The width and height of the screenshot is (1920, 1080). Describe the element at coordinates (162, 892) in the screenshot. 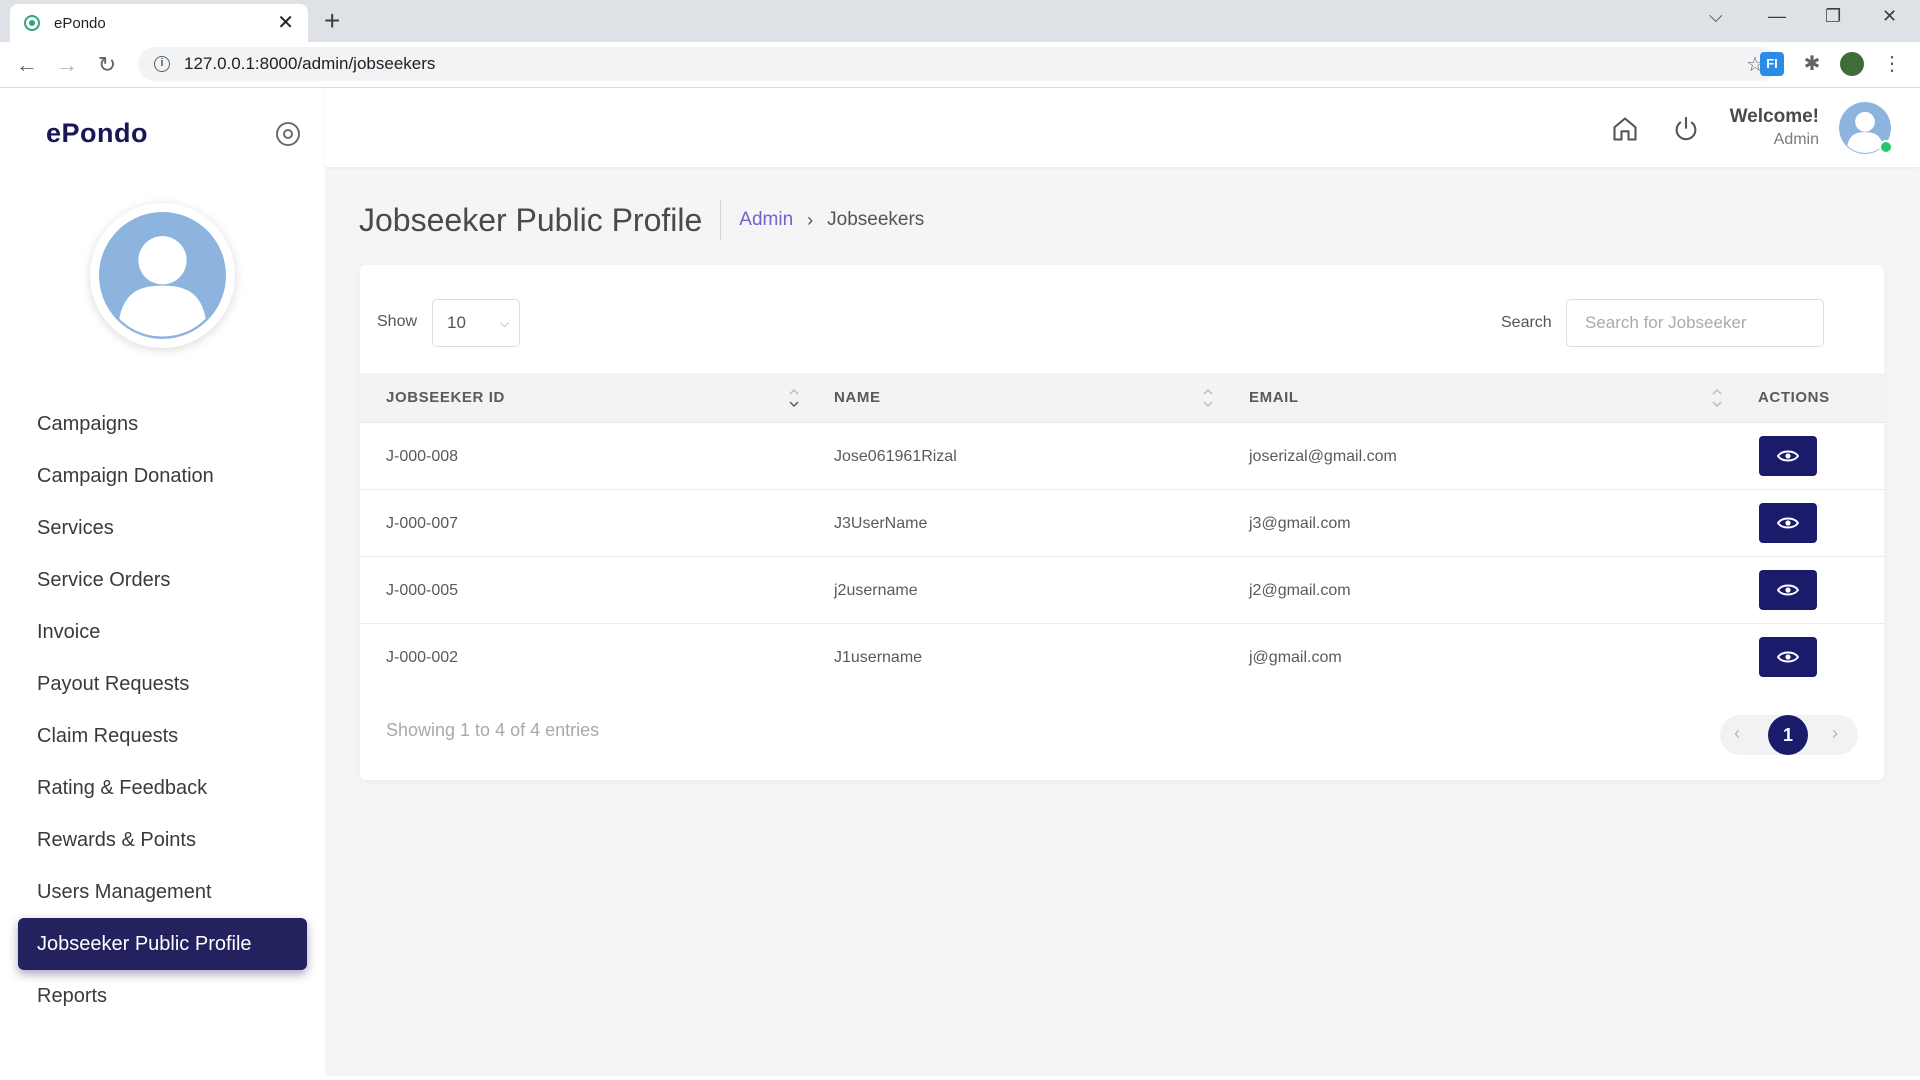

I see `sidebar-item-users-management: Users Management` at that location.